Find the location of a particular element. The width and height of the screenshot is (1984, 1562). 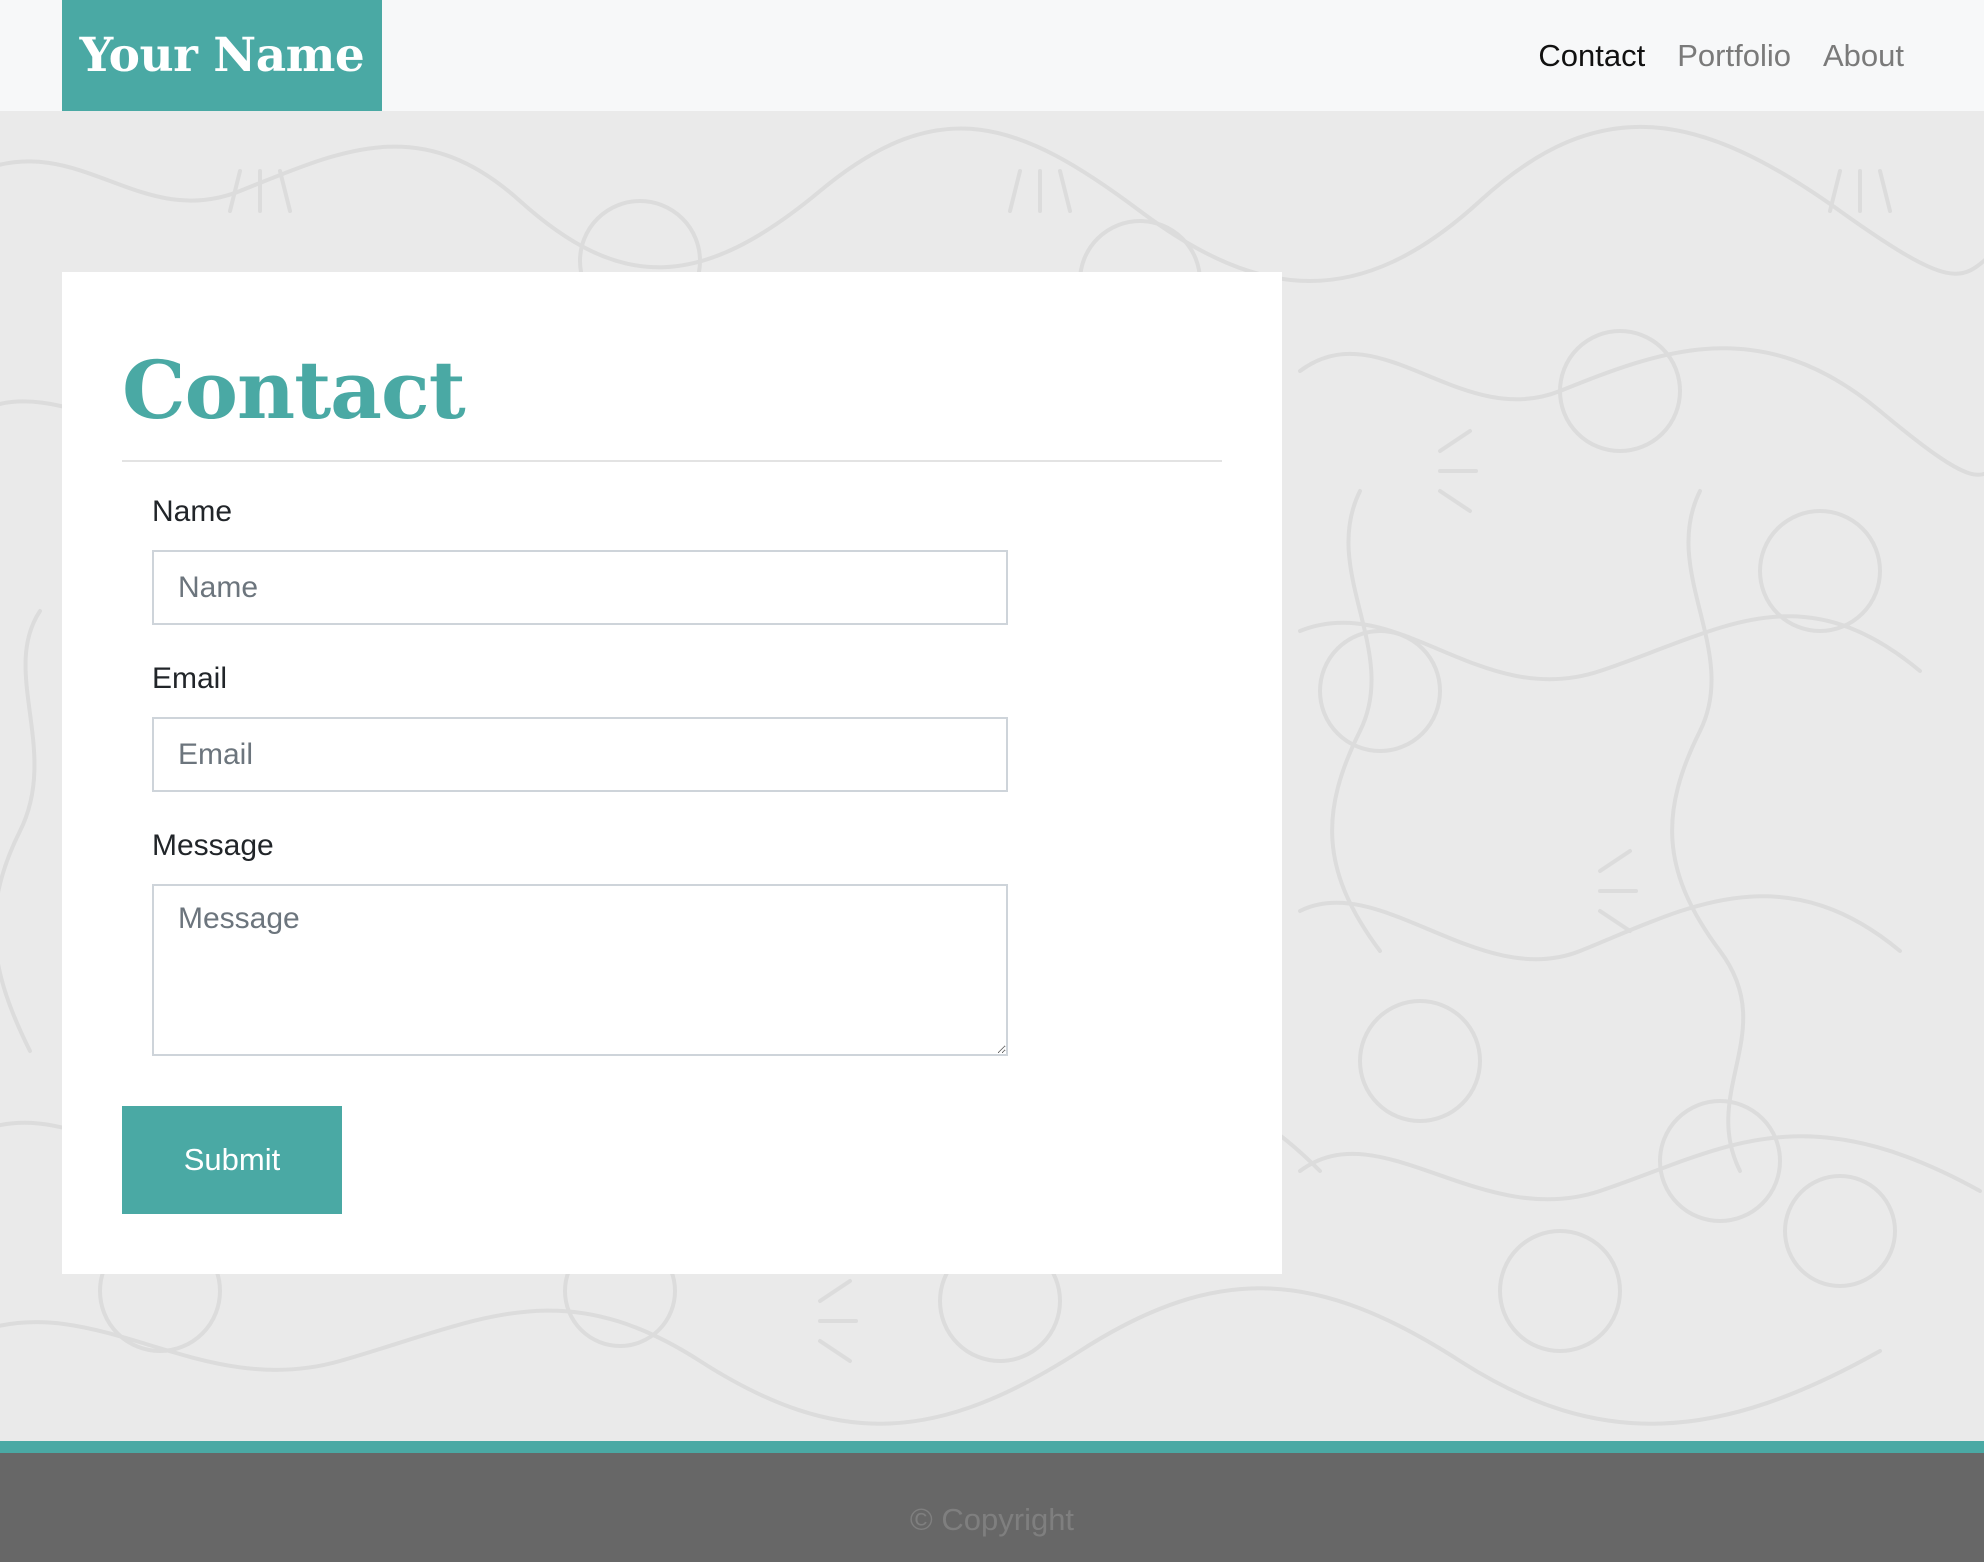

name-input is located at coordinates (580, 587).